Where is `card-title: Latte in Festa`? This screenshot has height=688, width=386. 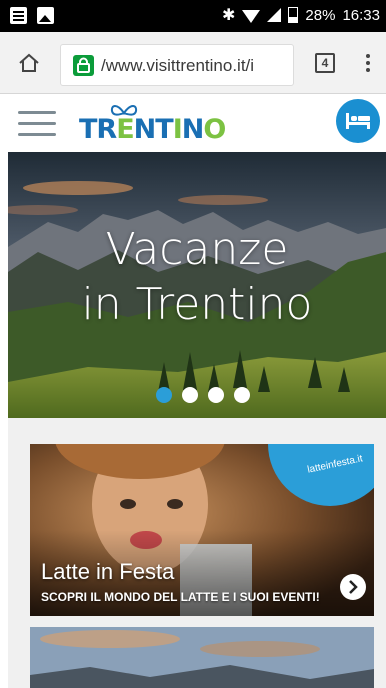 card-title: Latte in Festa is located at coordinates (108, 571).